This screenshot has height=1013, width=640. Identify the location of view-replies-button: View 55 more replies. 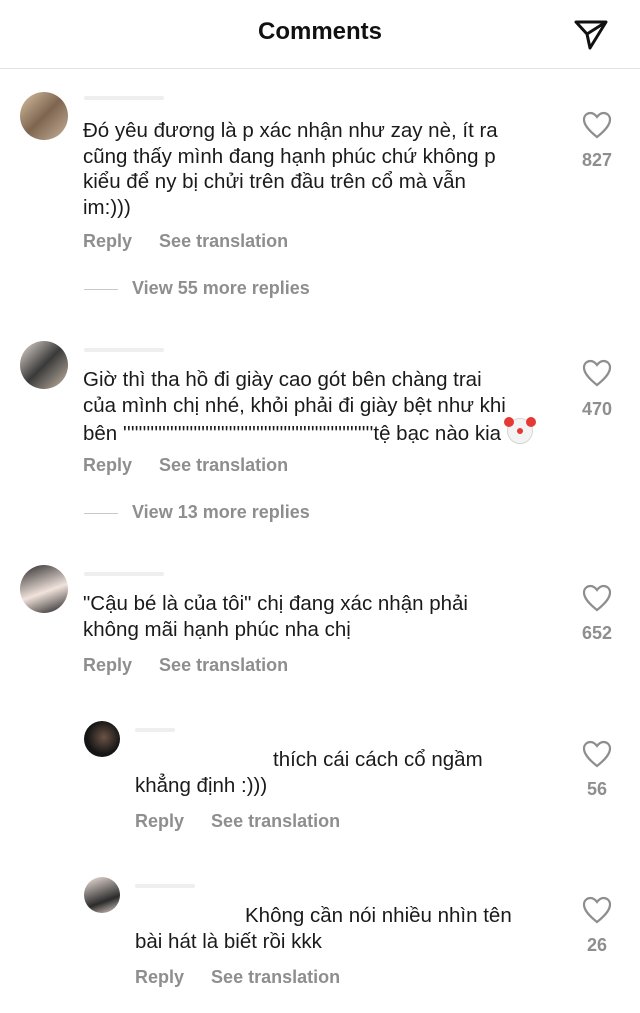
(197, 288).